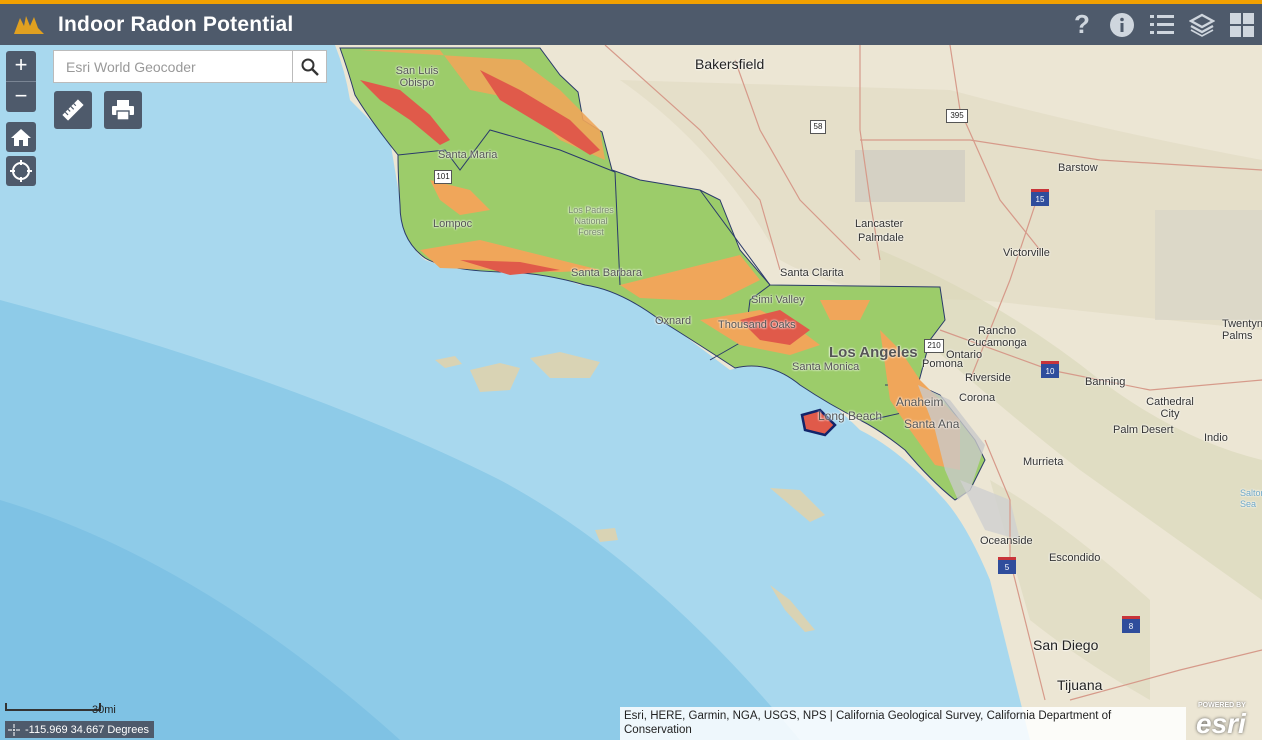 The image size is (1262, 740). I want to click on place-label: San Luis Obispo, so click(417, 77).